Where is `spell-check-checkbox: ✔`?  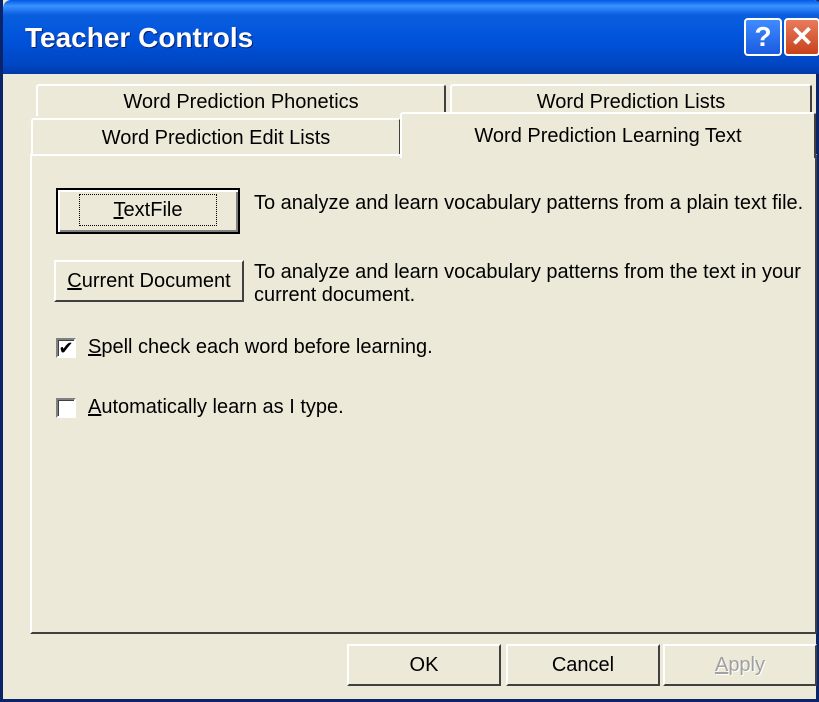
spell-check-checkbox: ✔ is located at coordinates (66, 347).